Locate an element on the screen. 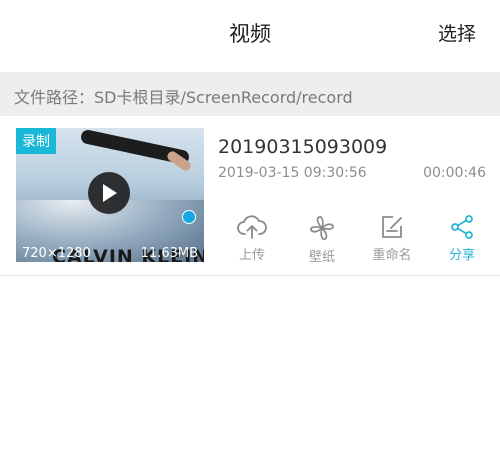 The image size is (500, 456). video-resolution: 720×1280 is located at coordinates (56, 253).